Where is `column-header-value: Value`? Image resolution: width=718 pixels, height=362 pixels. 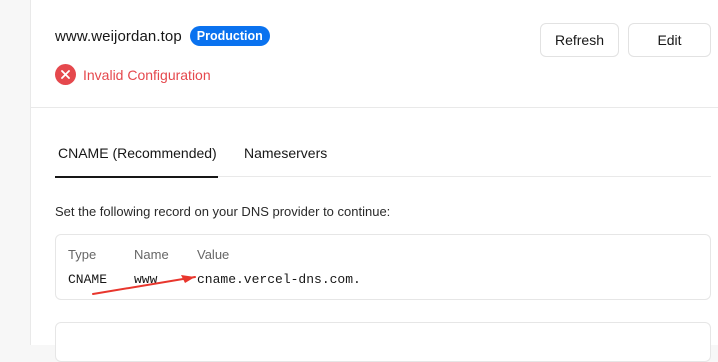 column-header-value: Value is located at coordinates (213, 254).